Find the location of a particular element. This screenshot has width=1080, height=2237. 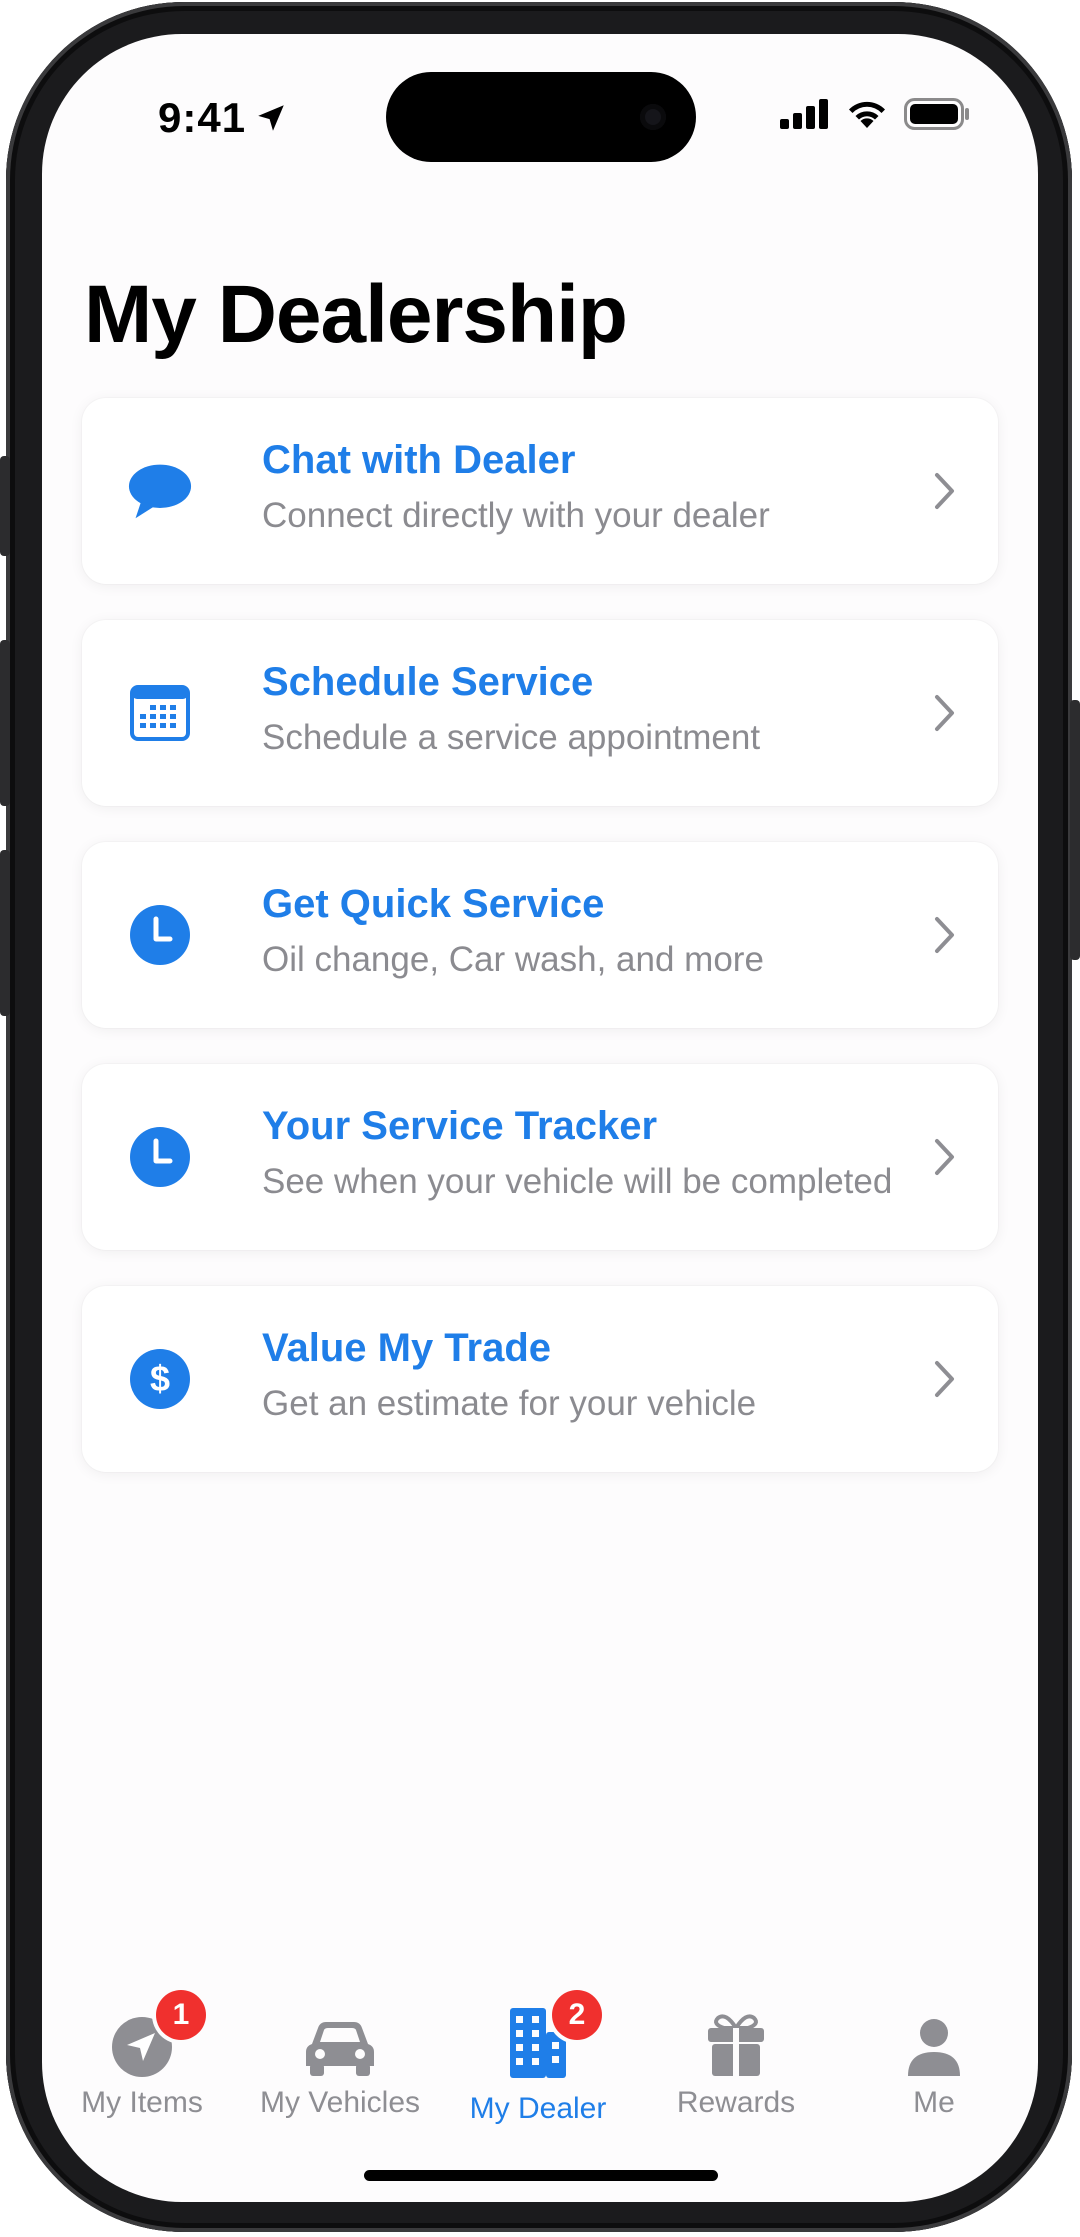

chat-bubble-icon is located at coordinates (160, 491).